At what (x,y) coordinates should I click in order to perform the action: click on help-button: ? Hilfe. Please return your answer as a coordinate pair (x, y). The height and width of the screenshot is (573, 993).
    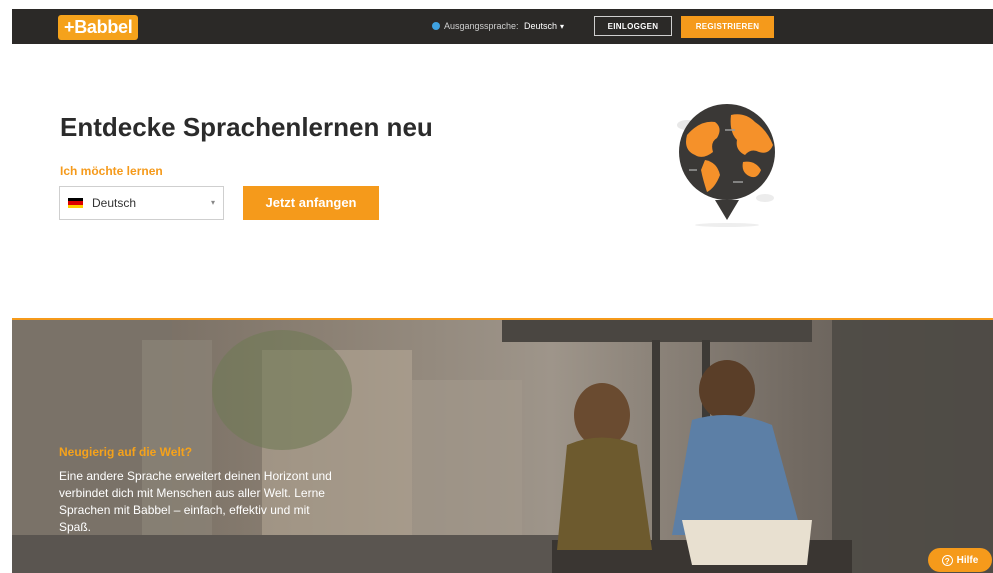
    Looking at the image, I should click on (960, 560).